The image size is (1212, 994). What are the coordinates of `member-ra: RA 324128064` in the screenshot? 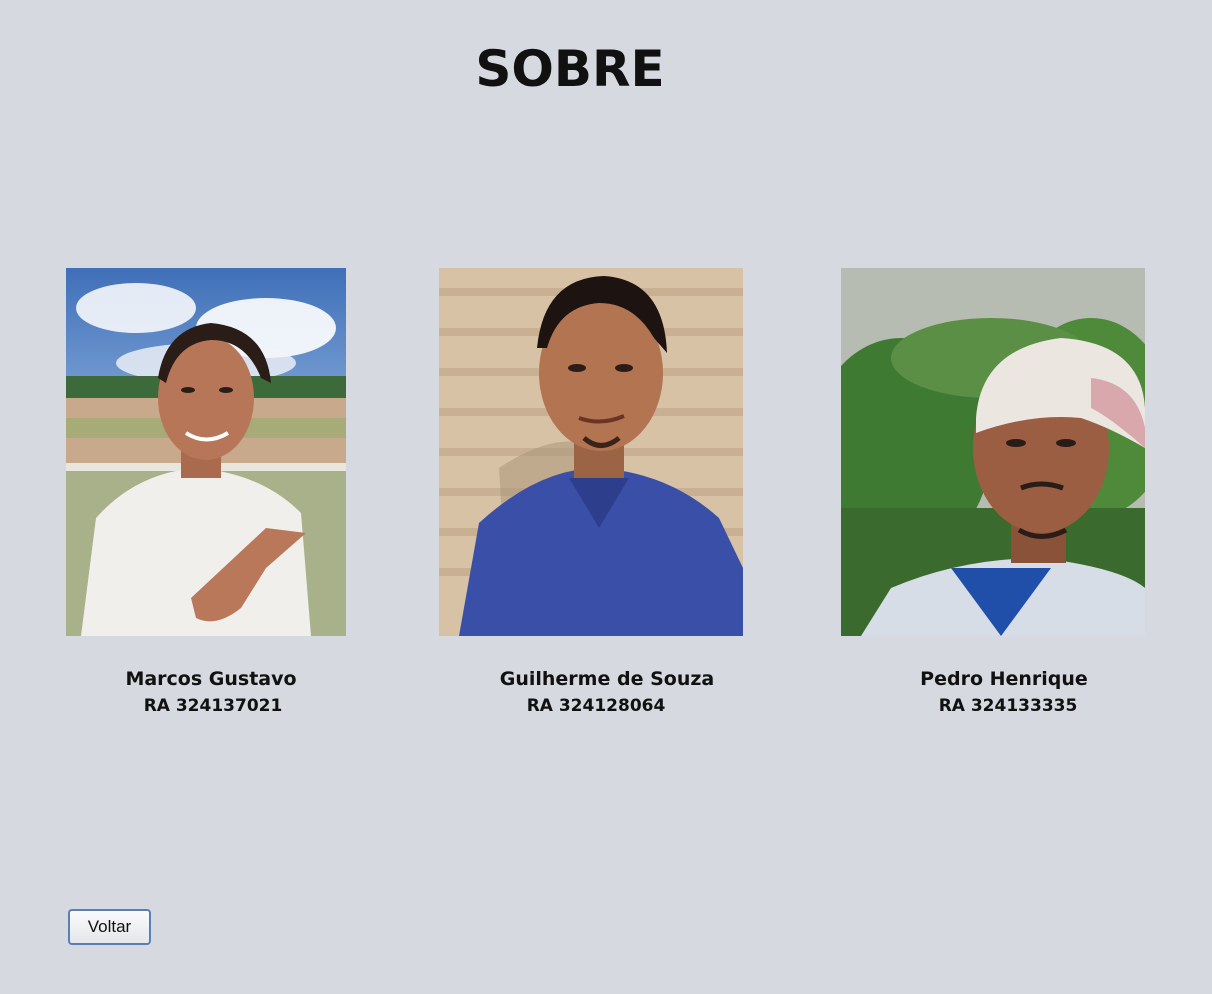 It's located at (596, 706).